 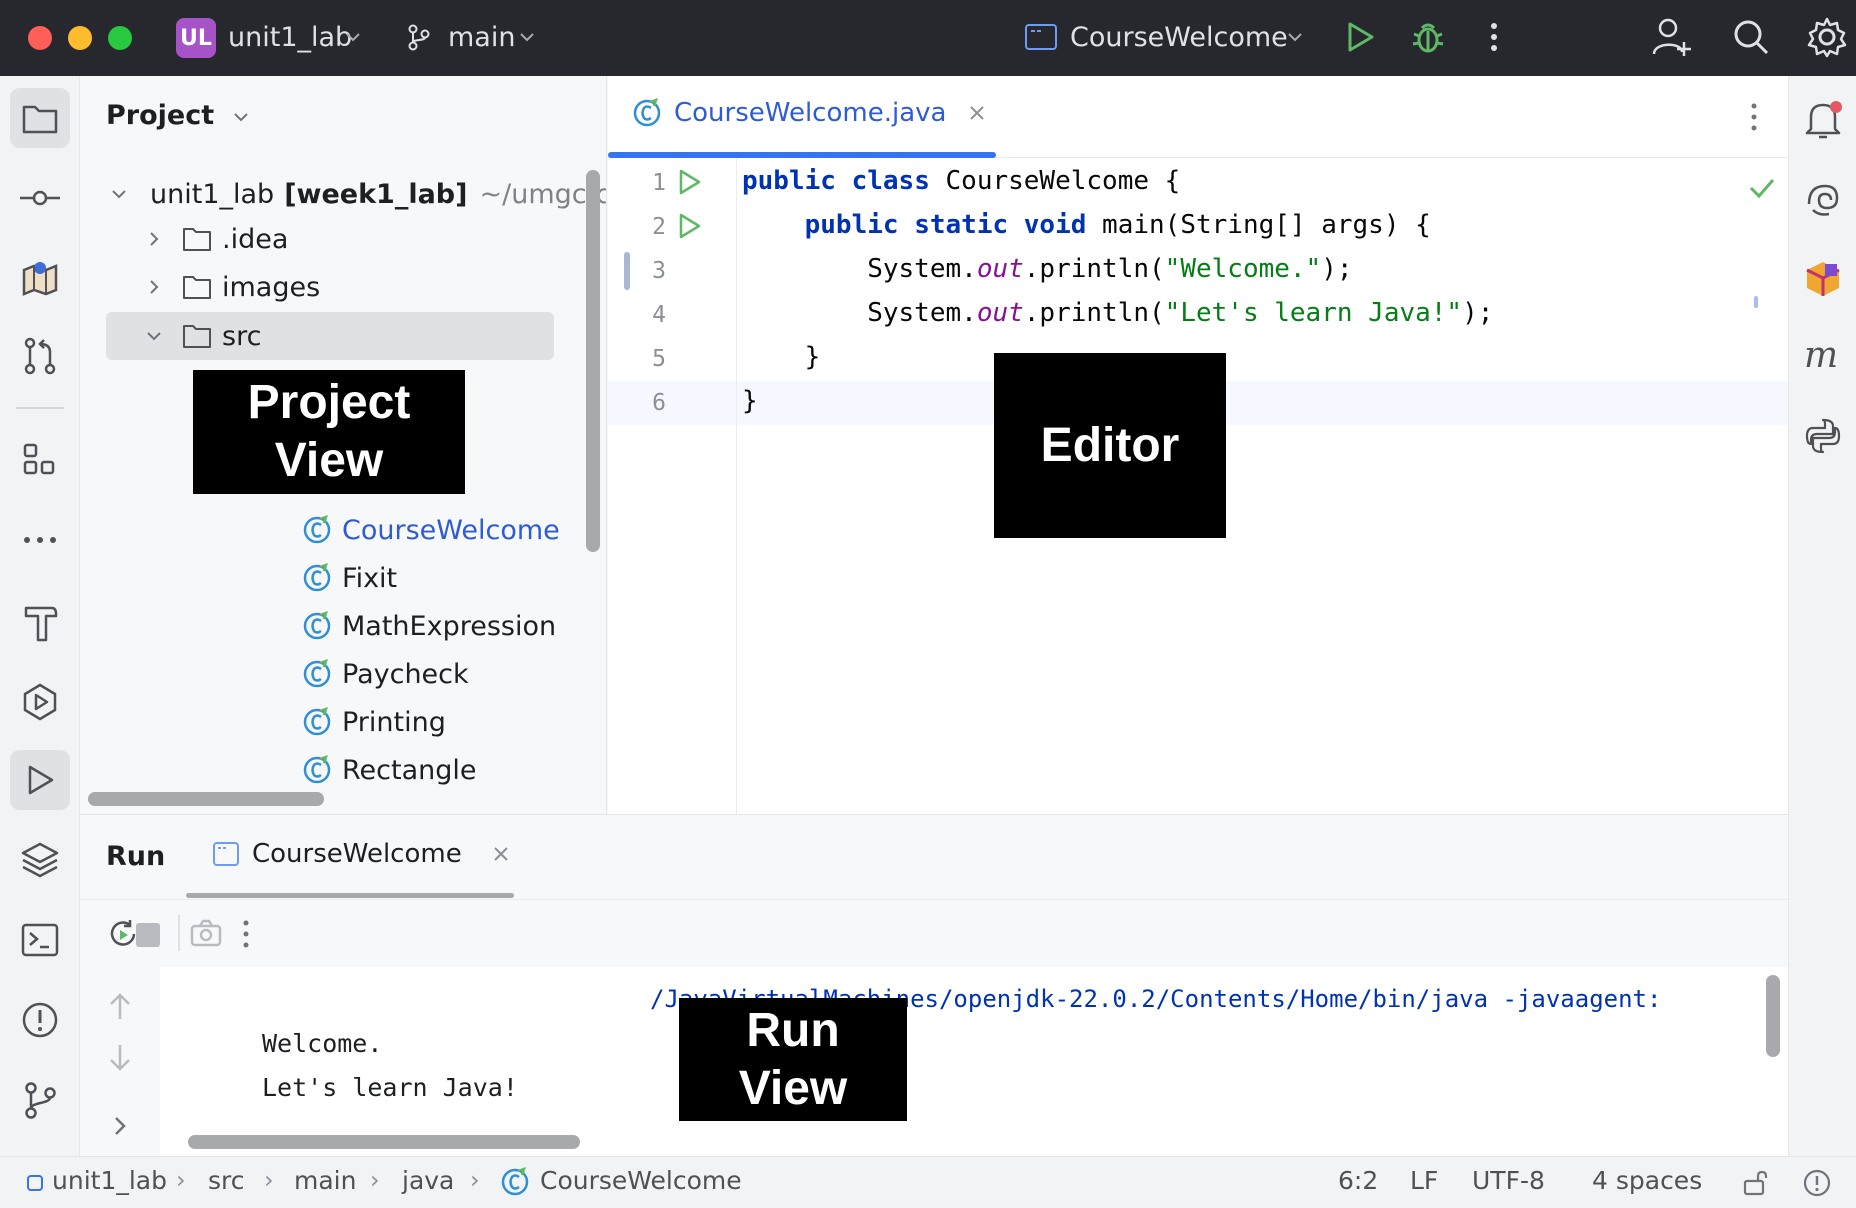 I want to click on ai-assistant-button, so click(x=1823, y=200).